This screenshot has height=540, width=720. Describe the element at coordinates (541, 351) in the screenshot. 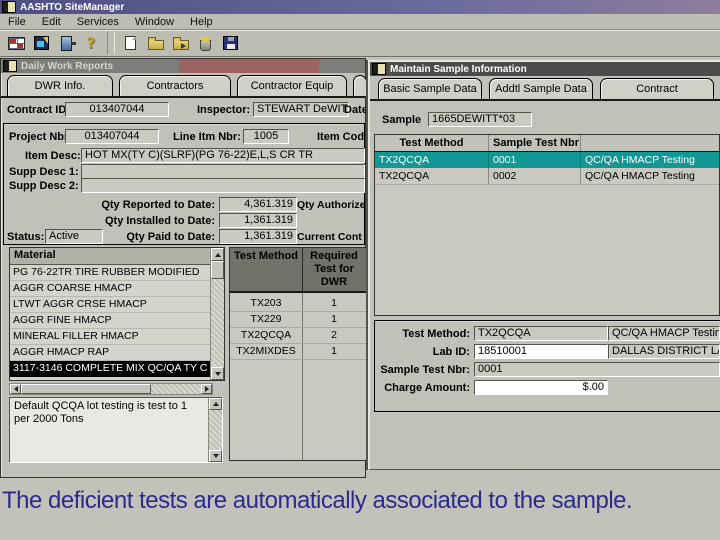

I see `lab-id-field: 18510001` at that location.